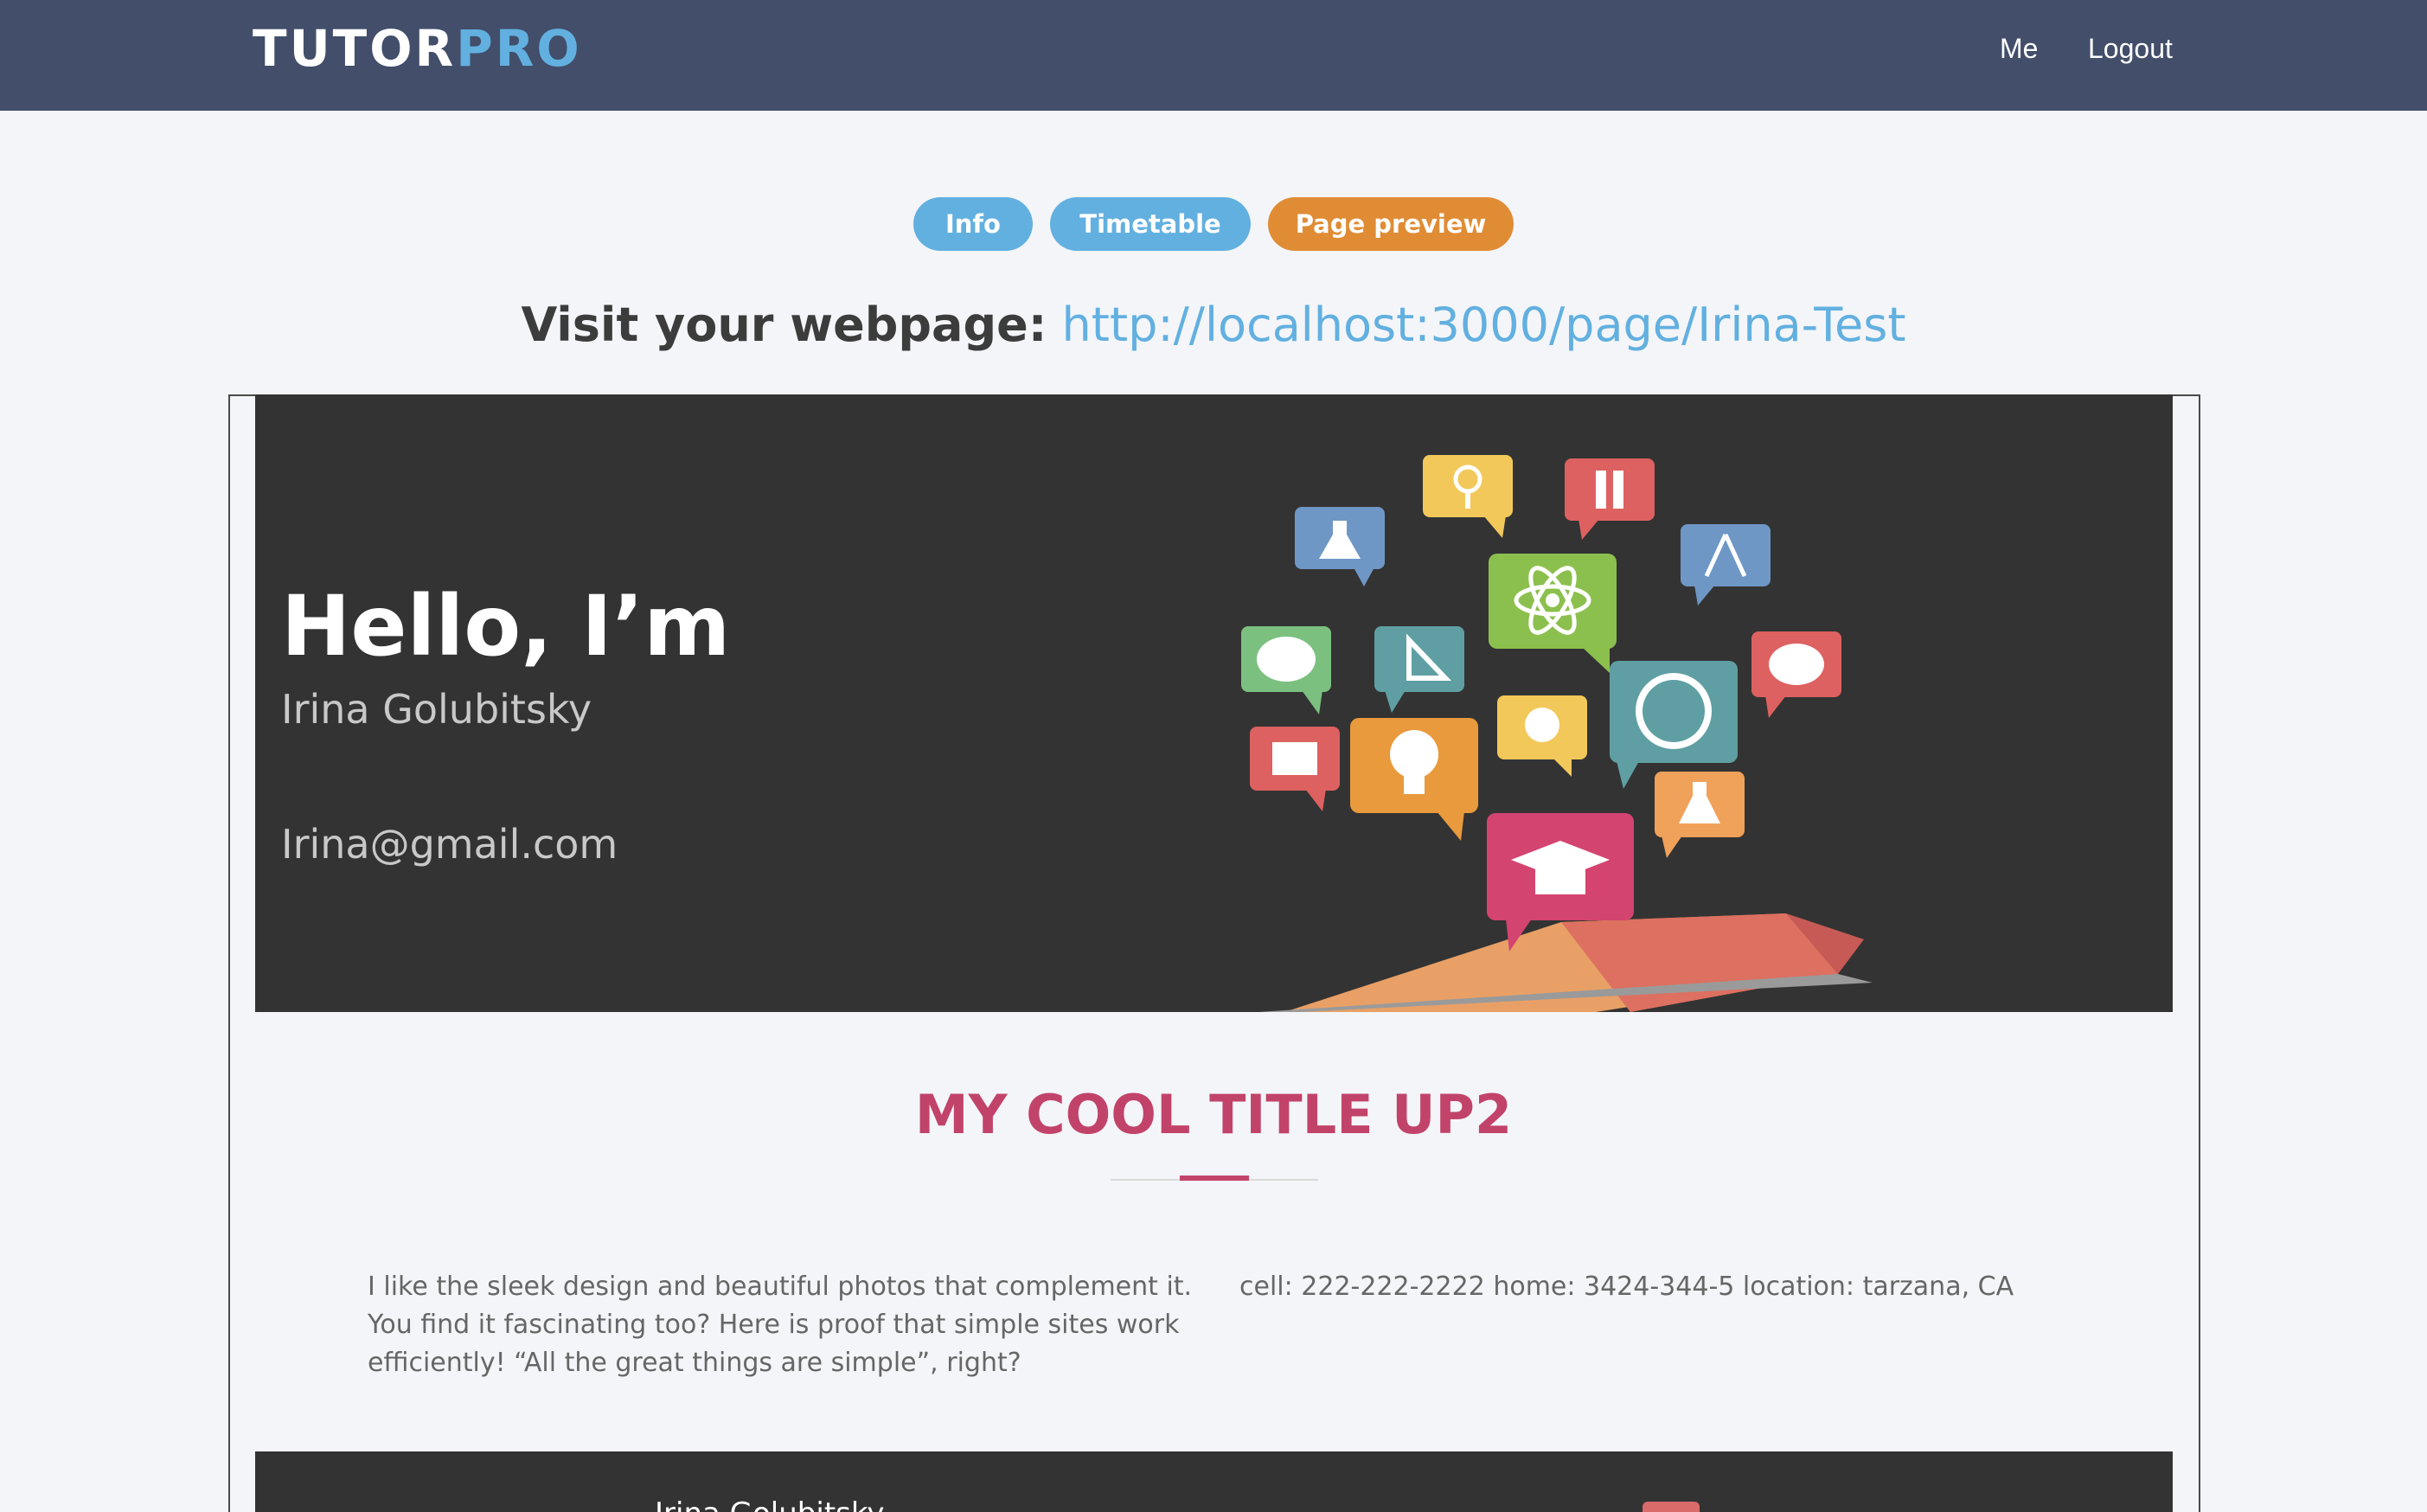 This screenshot has width=2427, height=1512. I want to click on magnifier-bubble-icon, so click(1468, 496).